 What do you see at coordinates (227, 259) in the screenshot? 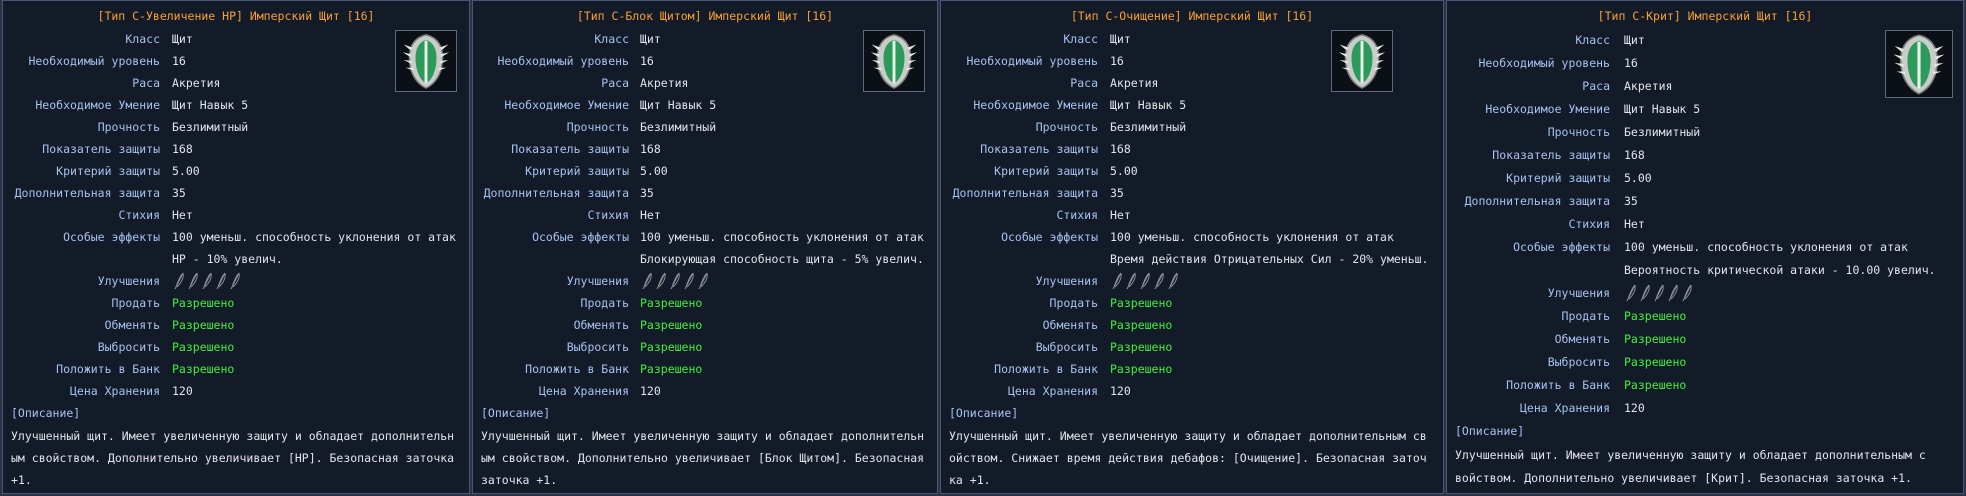
I see `value-effect-2: HP - 10% увелич.` at bounding box center [227, 259].